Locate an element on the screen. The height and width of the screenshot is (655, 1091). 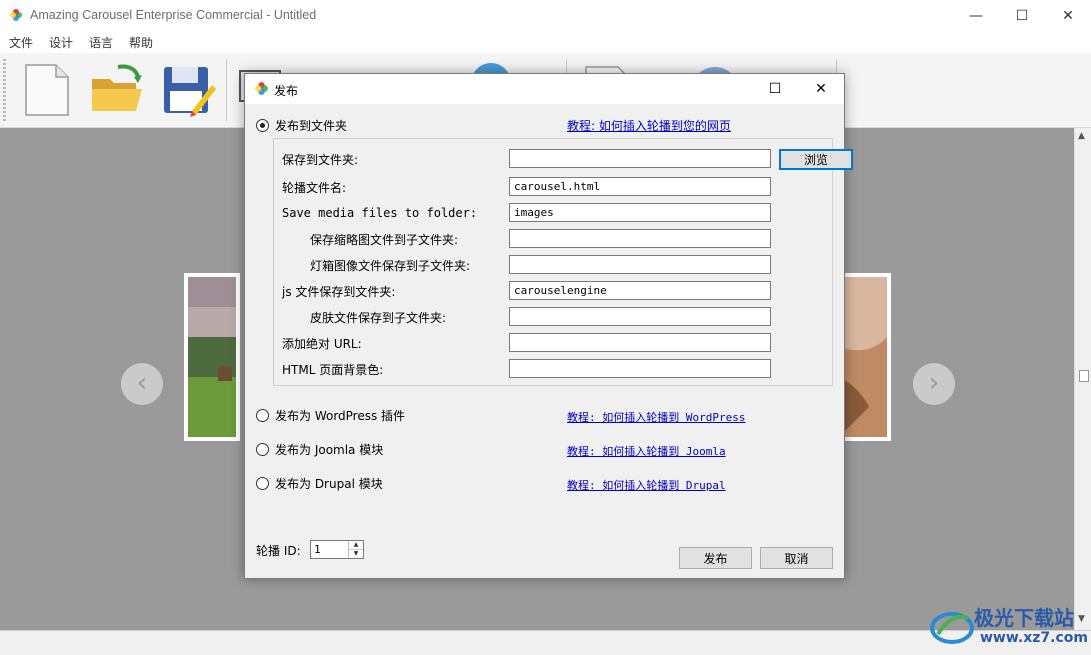
save-icon is located at coordinates (187, 90).